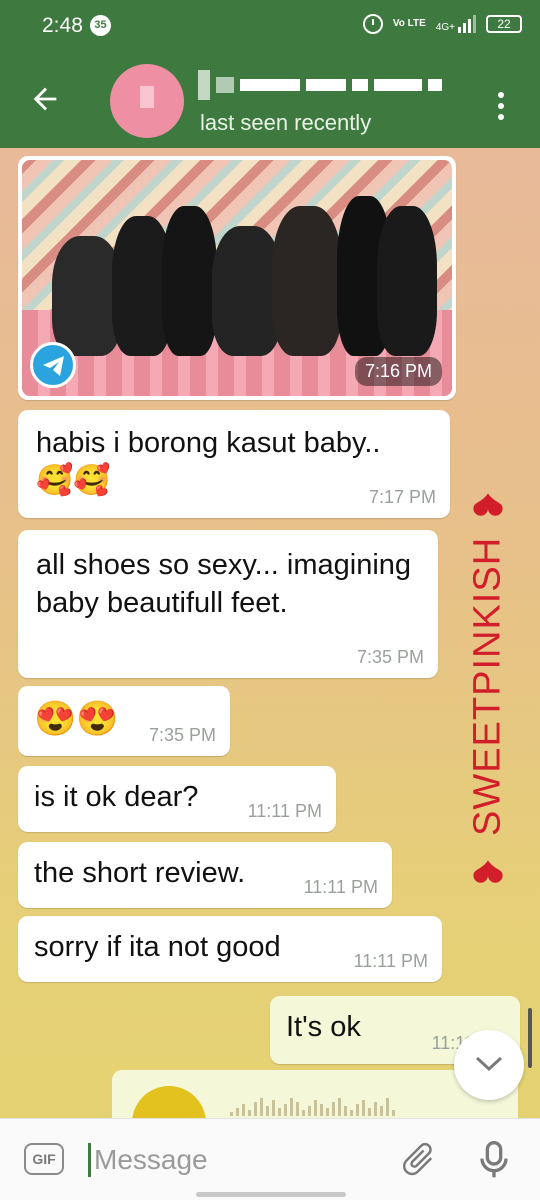  Describe the element at coordinates (409, 23) in the screenshot. I see `volte-indicator: Vo LTE` at that location.